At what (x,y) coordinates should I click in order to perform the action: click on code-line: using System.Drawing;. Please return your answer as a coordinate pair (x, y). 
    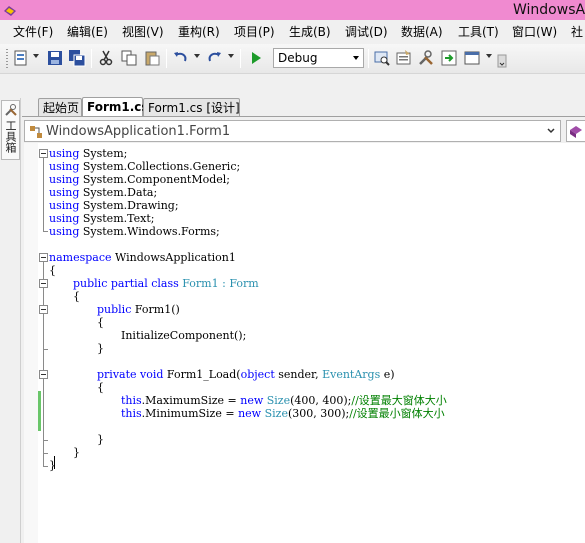
    Looking at the image, I should click on (114, 205).